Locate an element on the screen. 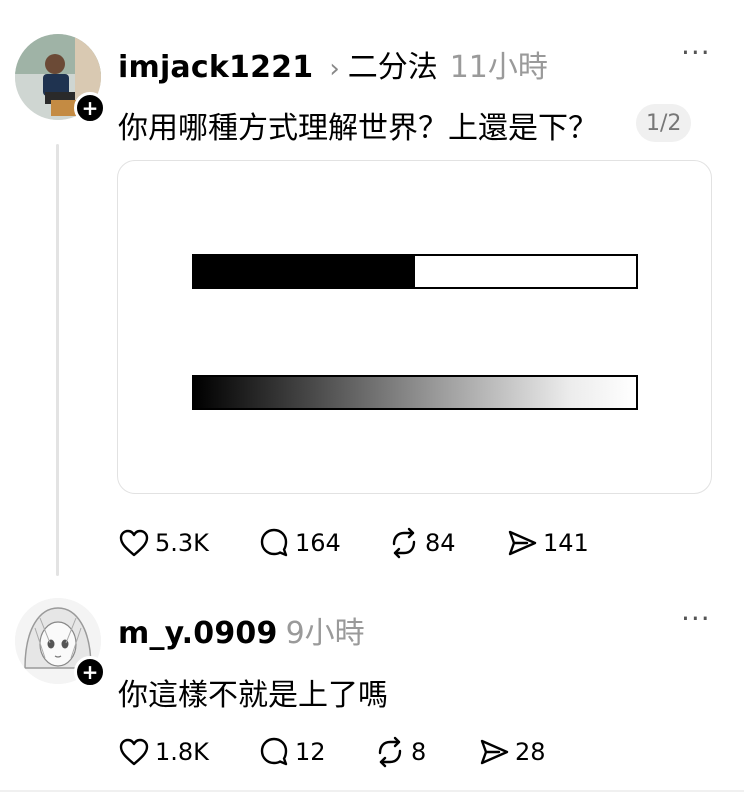 The image size is (744, 800). share-button: 141 is located at coordinates (547, 543).